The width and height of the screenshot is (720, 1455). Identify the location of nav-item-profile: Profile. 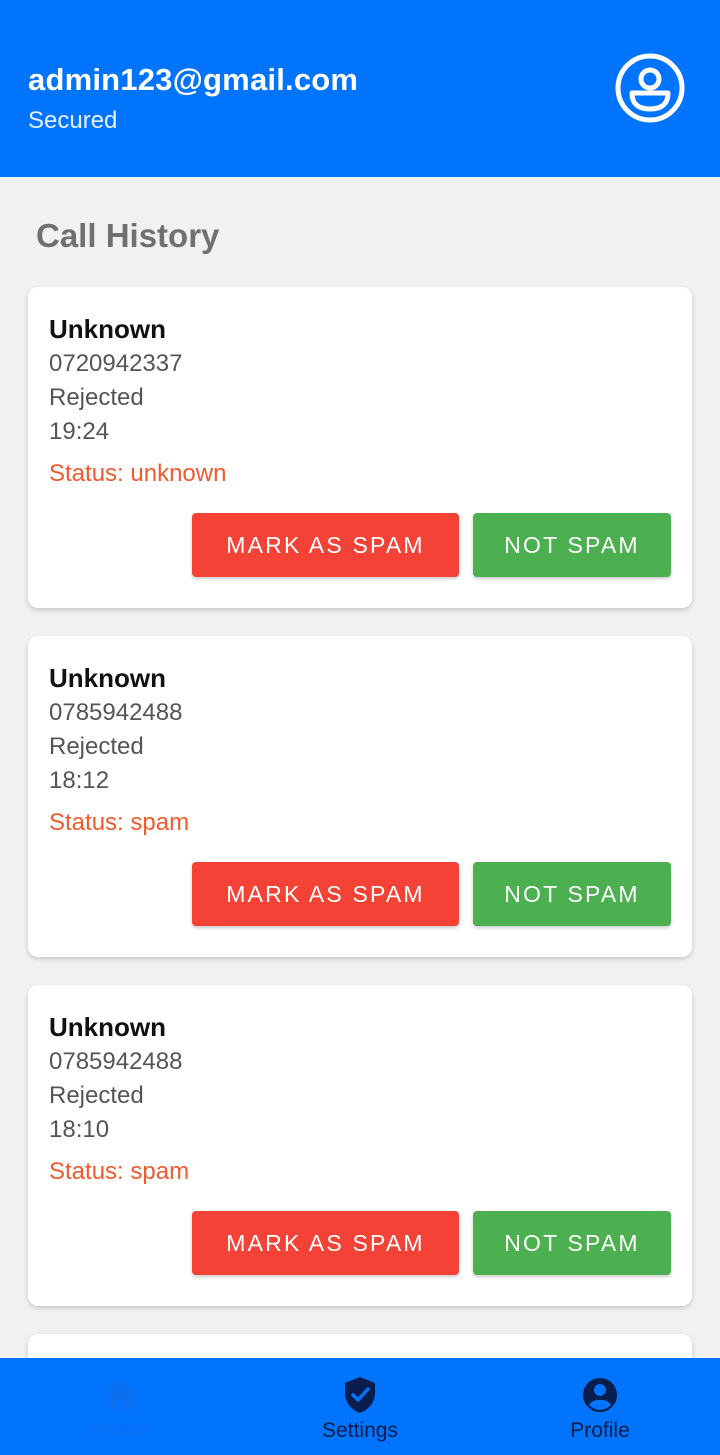
(600, 1406).